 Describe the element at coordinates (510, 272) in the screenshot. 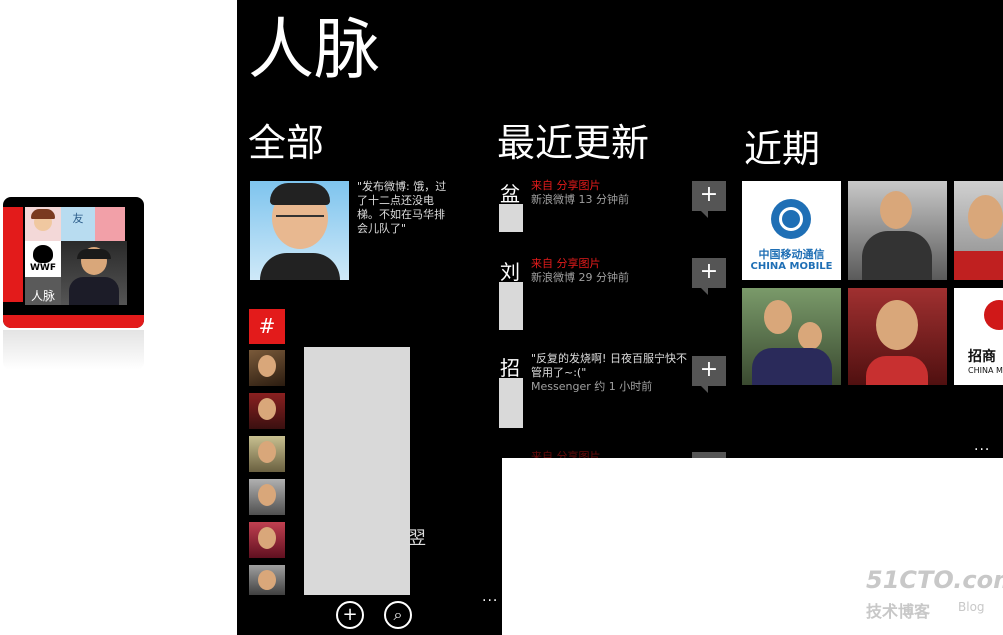

I see `recent-item-initial: 刘` at that location.